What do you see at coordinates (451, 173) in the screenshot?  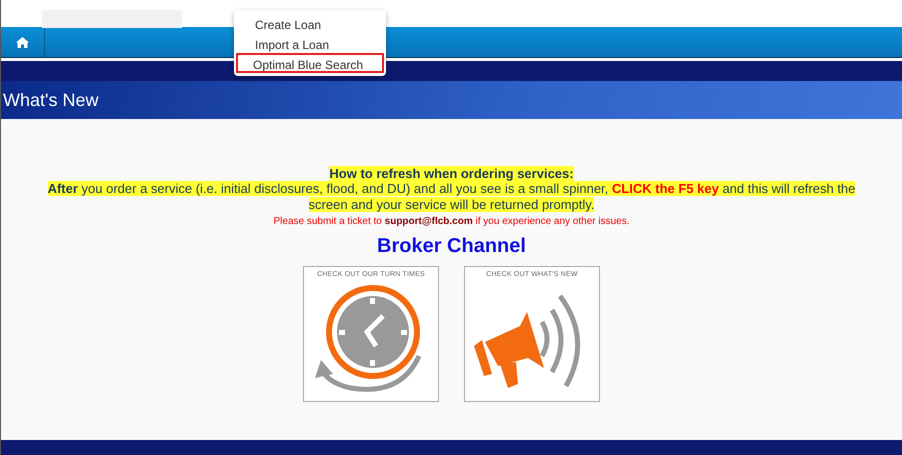 I see `notice-heading: How to refresh when ordering services:` at bounding box center [451, 173].